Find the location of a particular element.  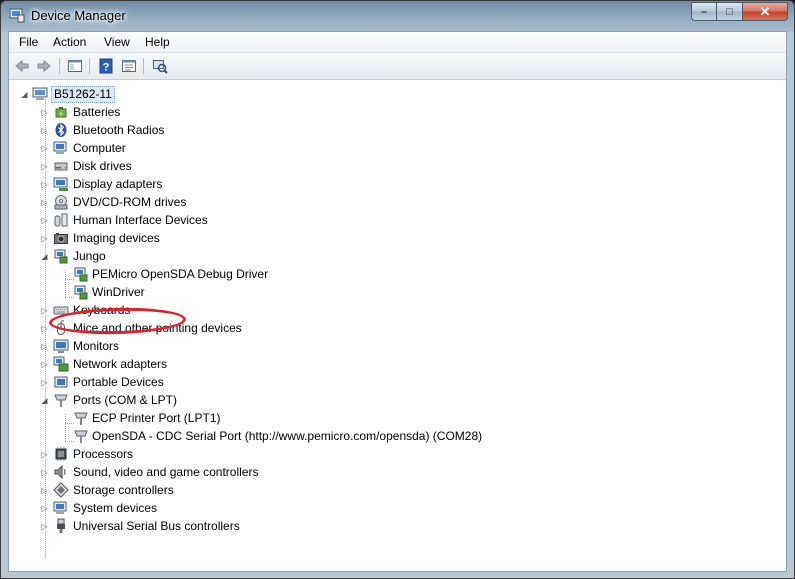

device-manager-icon is located at coordinates (17, 15).